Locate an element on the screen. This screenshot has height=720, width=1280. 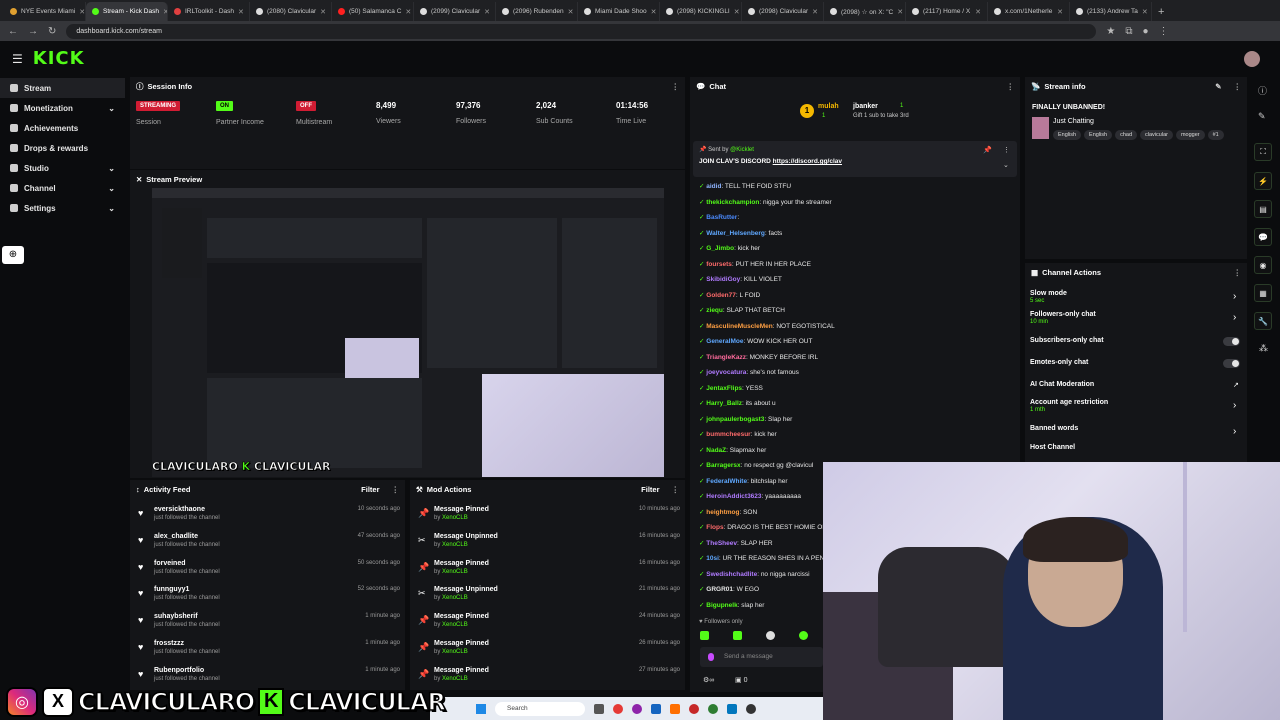
chevron-down-icon: ⌄ is located at coordinates (1006, 165).